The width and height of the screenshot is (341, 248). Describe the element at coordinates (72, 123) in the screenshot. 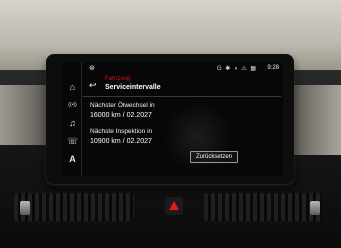

I see `music-icon: ♫` at that location.